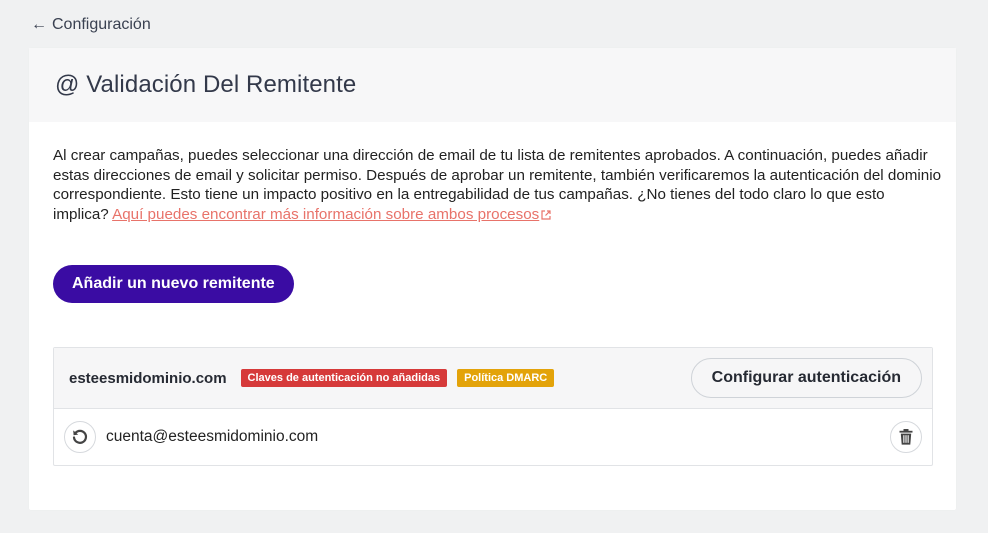 The height and width of the screenshot is (533, 988). Describe the element at coordinates (206, 84) in the screenshot. I see `page-title: @ Validación Del Remitente` at that location.